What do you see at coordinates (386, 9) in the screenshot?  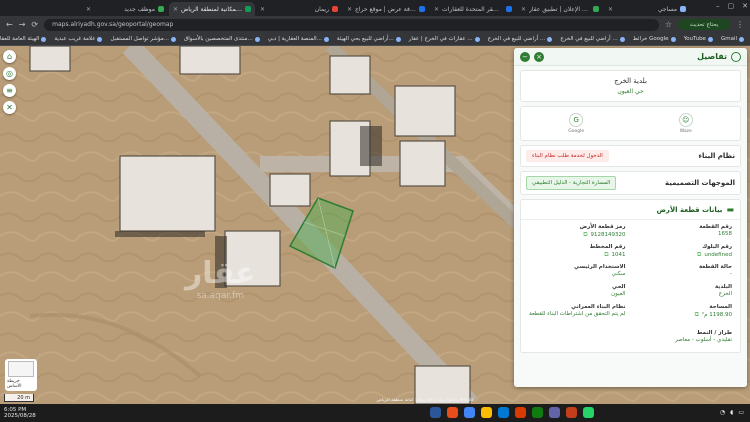 I see `browser-tab: أضافة عرض | موقع حراج ✕` at bounding box center [386, 9].